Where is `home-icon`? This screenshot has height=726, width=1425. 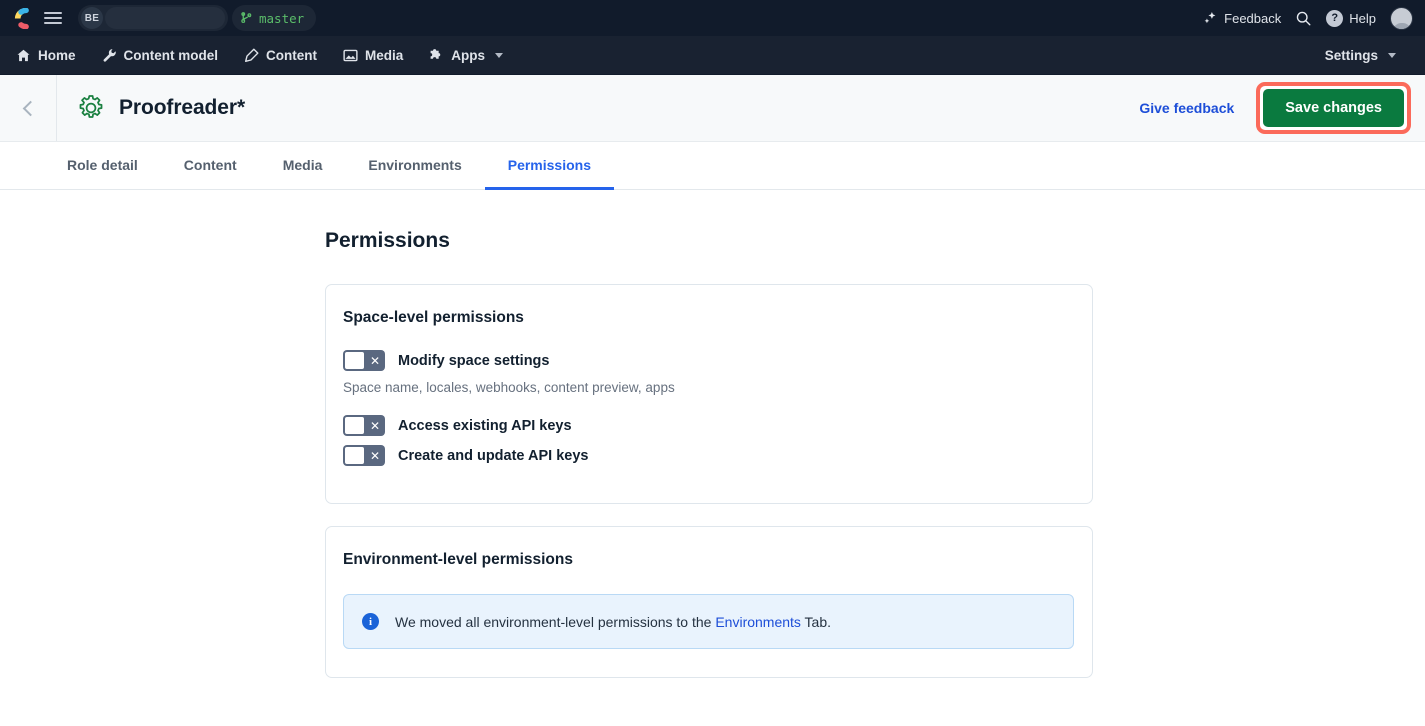
home-icon is located at coordinates (23, 55).